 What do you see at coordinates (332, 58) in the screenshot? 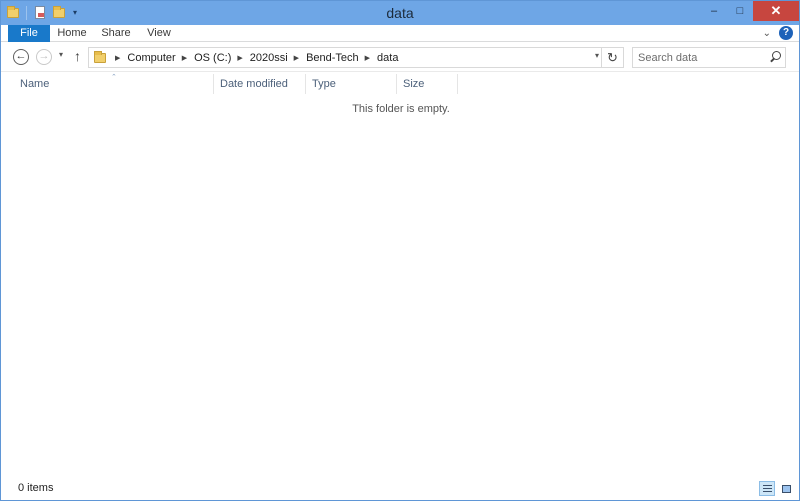
I see `breadcrumb-bend-tech: Bend-Tech` at bounding box center [332, 58].